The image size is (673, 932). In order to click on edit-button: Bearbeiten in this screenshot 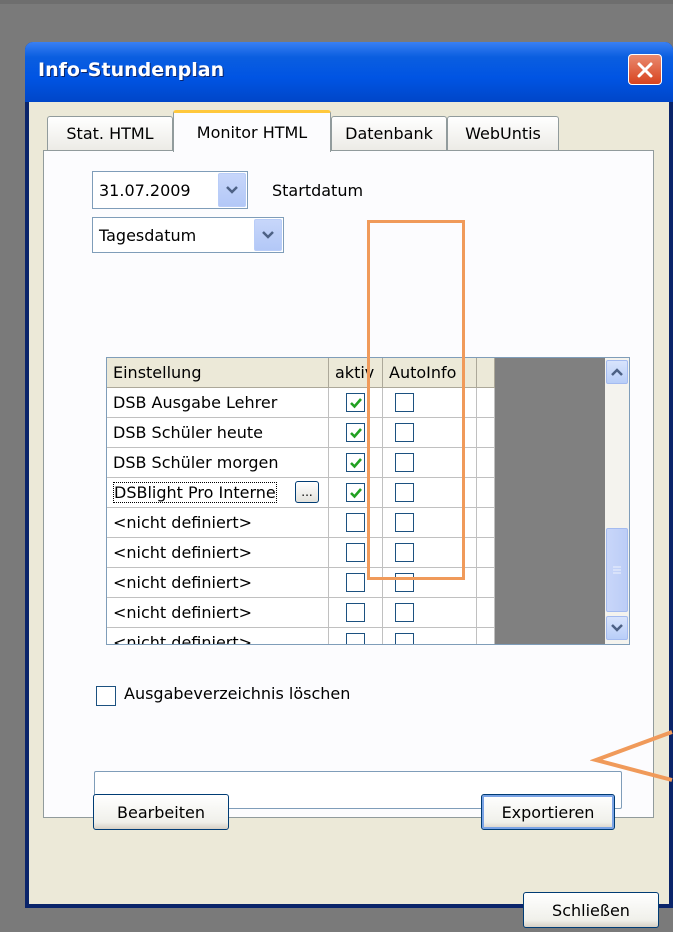, I will do `click(161, 812)`.